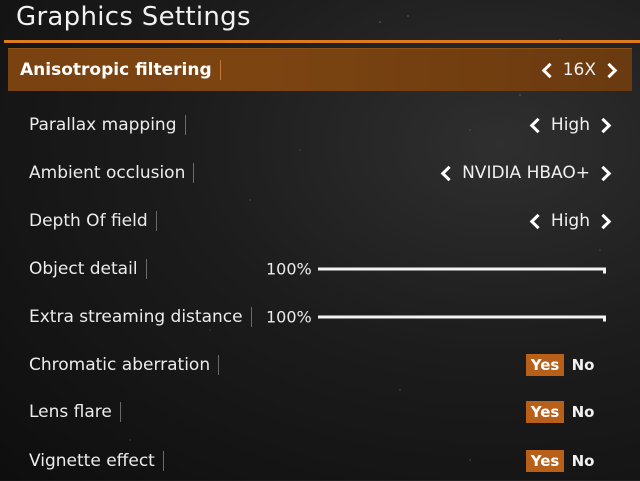  Describe the element at coordinates (96, 461) in the screenshot. I see `setting-label: Vignette effect` at that location.